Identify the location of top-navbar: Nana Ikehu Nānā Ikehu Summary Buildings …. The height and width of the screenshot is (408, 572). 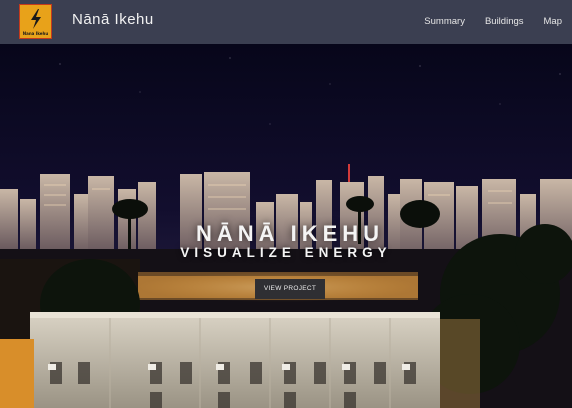
(286, 22).